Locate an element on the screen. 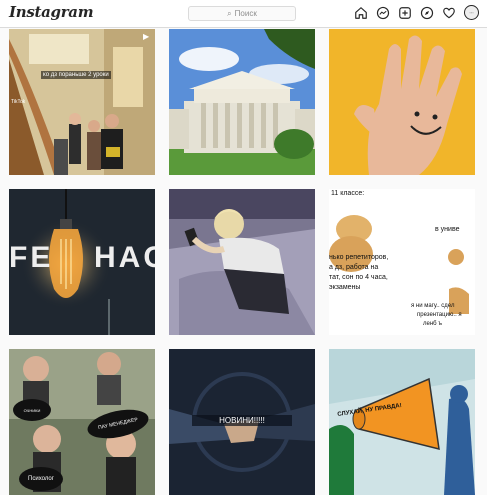 This screenshot has width=487, height=495. nav-icons: ◦◦◦ is located at coordinates (416, 12).